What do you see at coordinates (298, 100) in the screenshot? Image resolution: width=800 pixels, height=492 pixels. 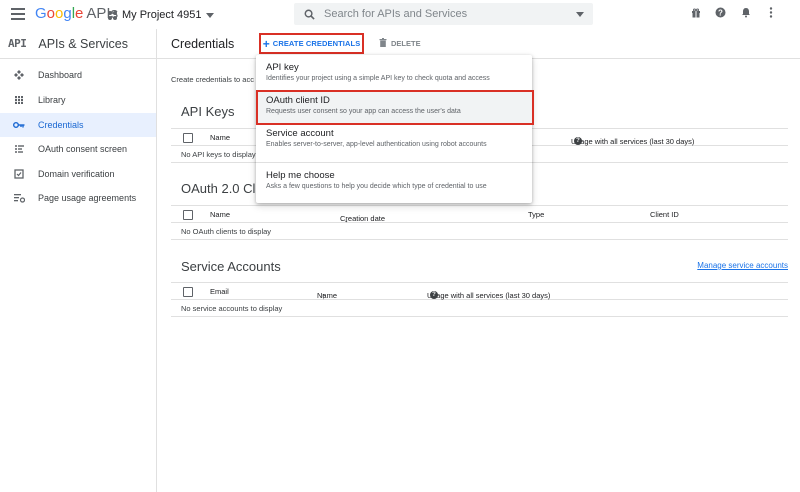 I see `menu-item-title: OAuth client ID` at bounding box center [298, 100].